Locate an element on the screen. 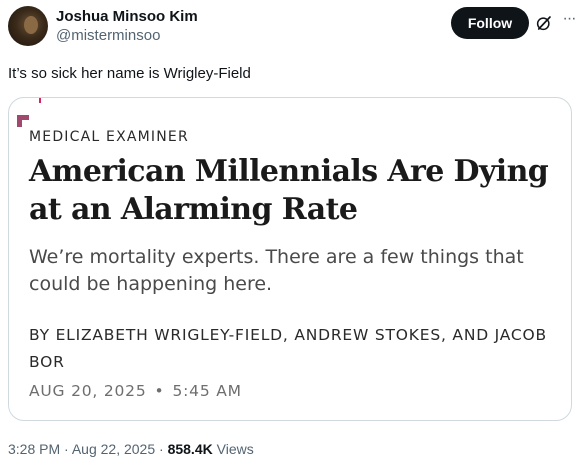 Image resolution: width=581 pixels, height=462 pixels. tweet-meta: 3:28 PM · Aug 22, 2025 · 858.4K Views is located at coordinates (131, 449).